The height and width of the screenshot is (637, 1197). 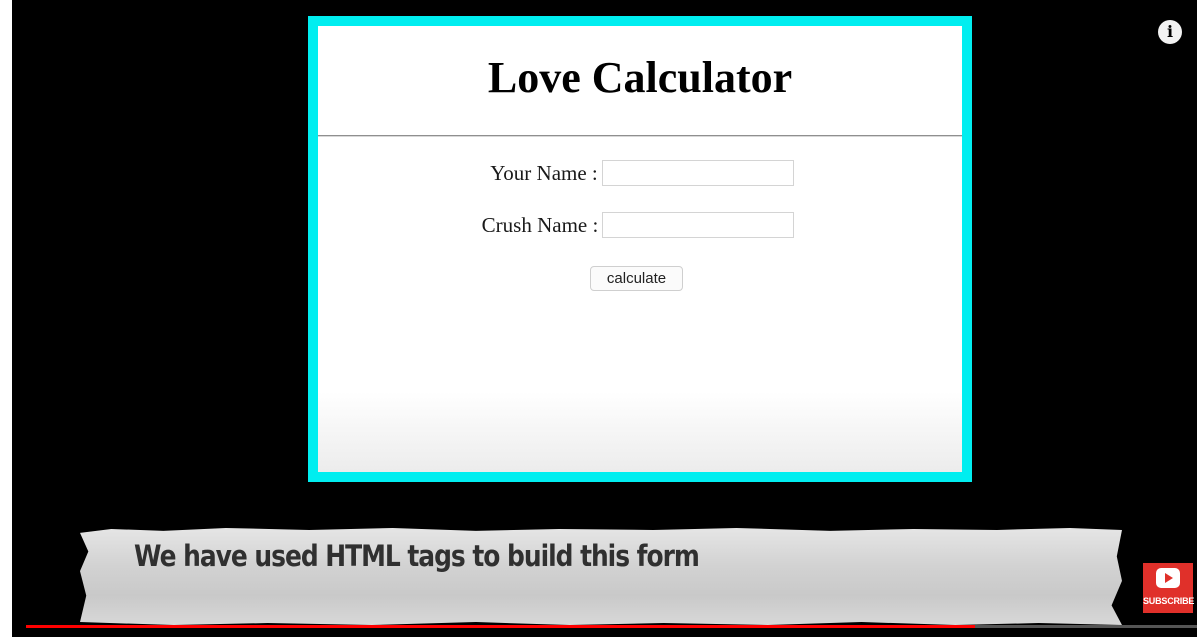 I want to click on crush-name-input, so click(x=698, y=225).